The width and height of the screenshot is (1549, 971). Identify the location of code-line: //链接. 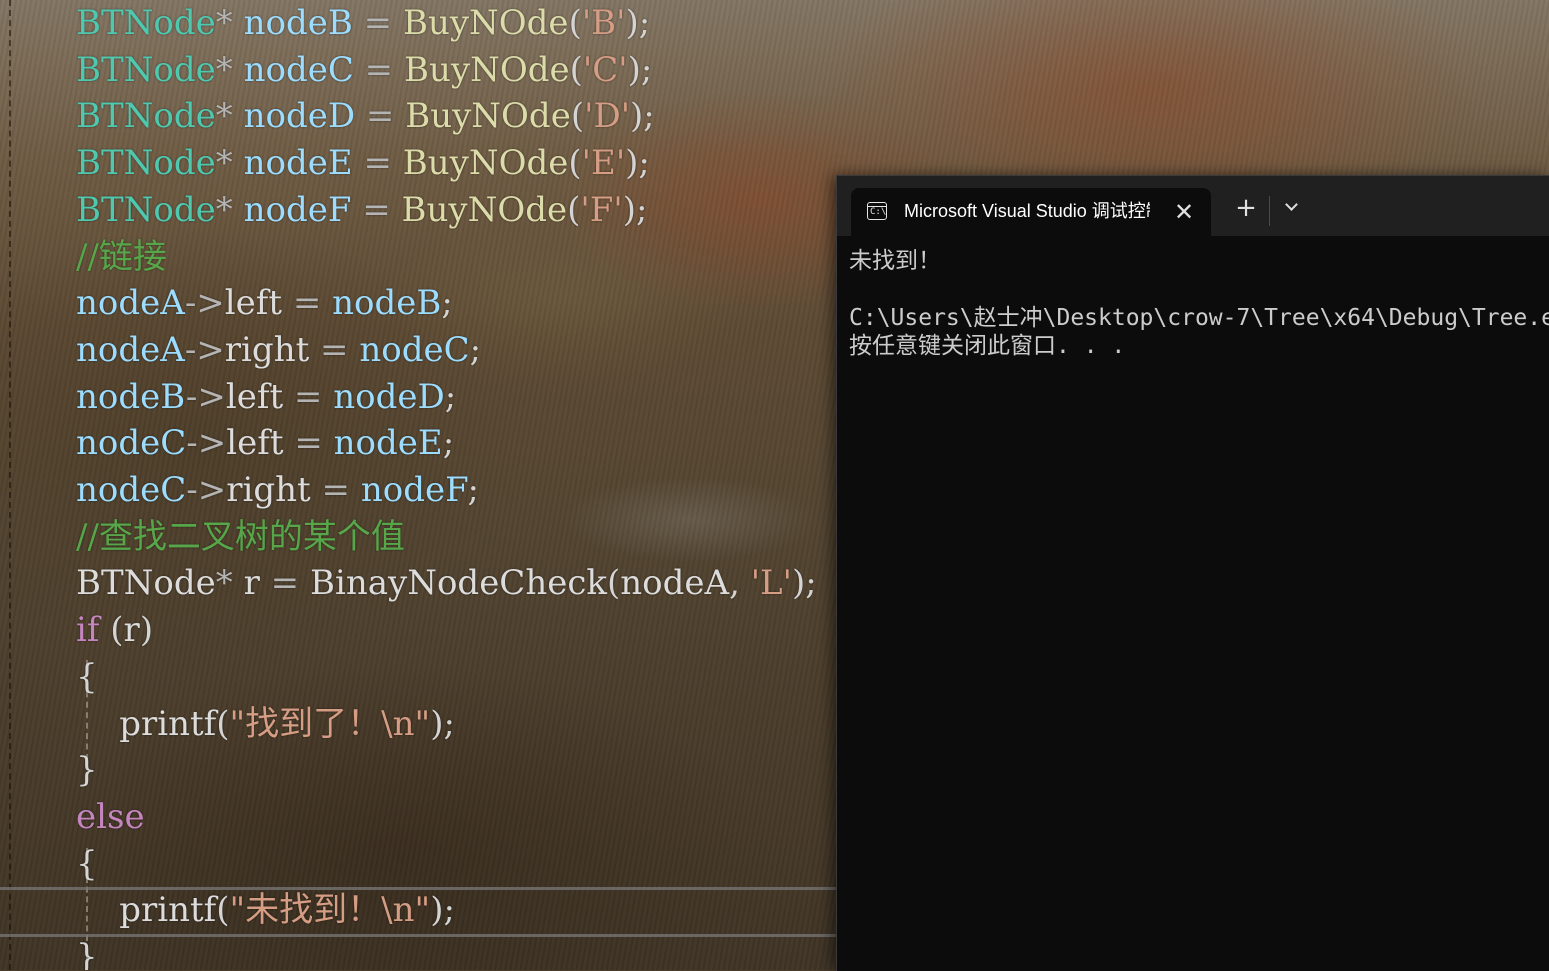
(121, 257).